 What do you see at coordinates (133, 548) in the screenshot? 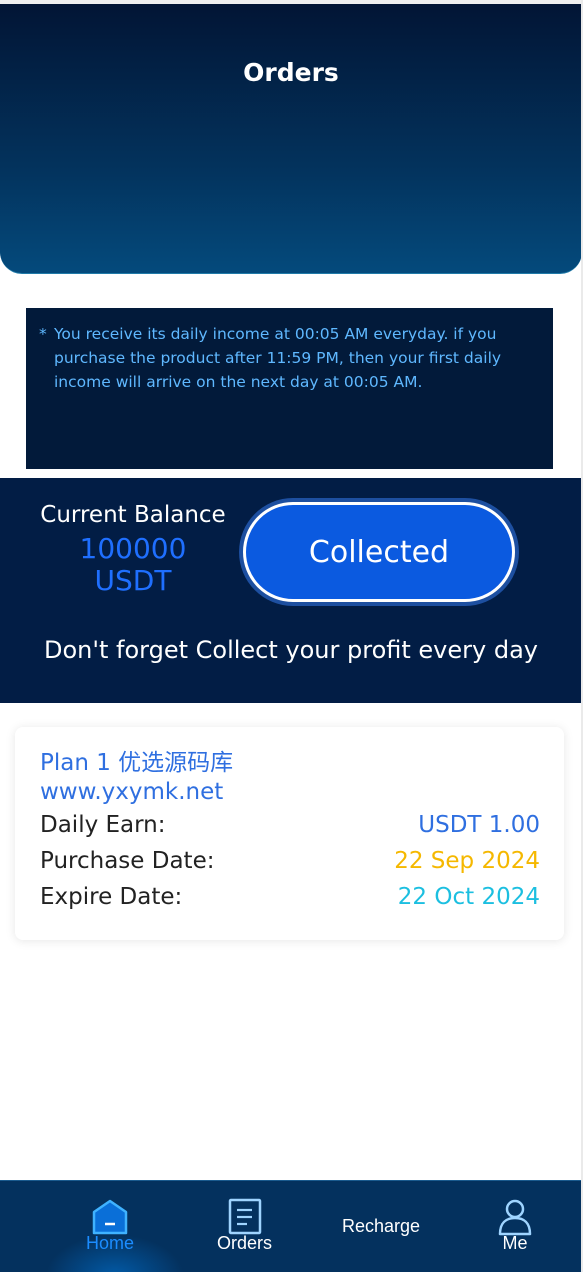
I see `balance-value: 100000` at bounding box center [133, 548].